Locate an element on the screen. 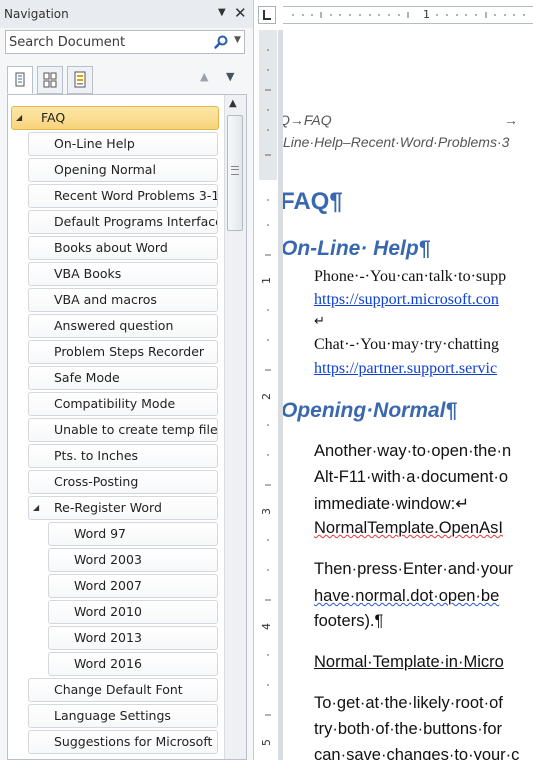 The width and height of the screenshot is (533, 760). ruler-number-3: 3 is located at coordinates (266, 511).